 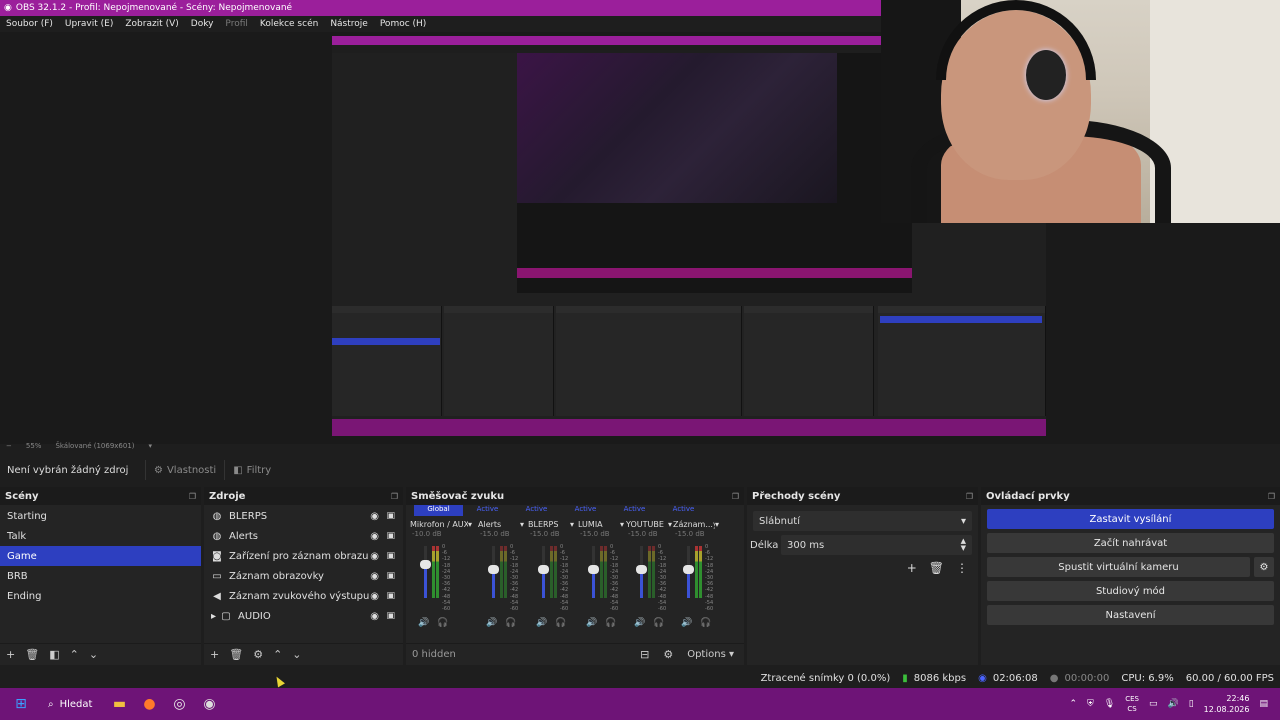 What do you see at coordinates (100, 596) in the screenshot?
I see `scene-item: Ending` at bounding box center [100, 596].